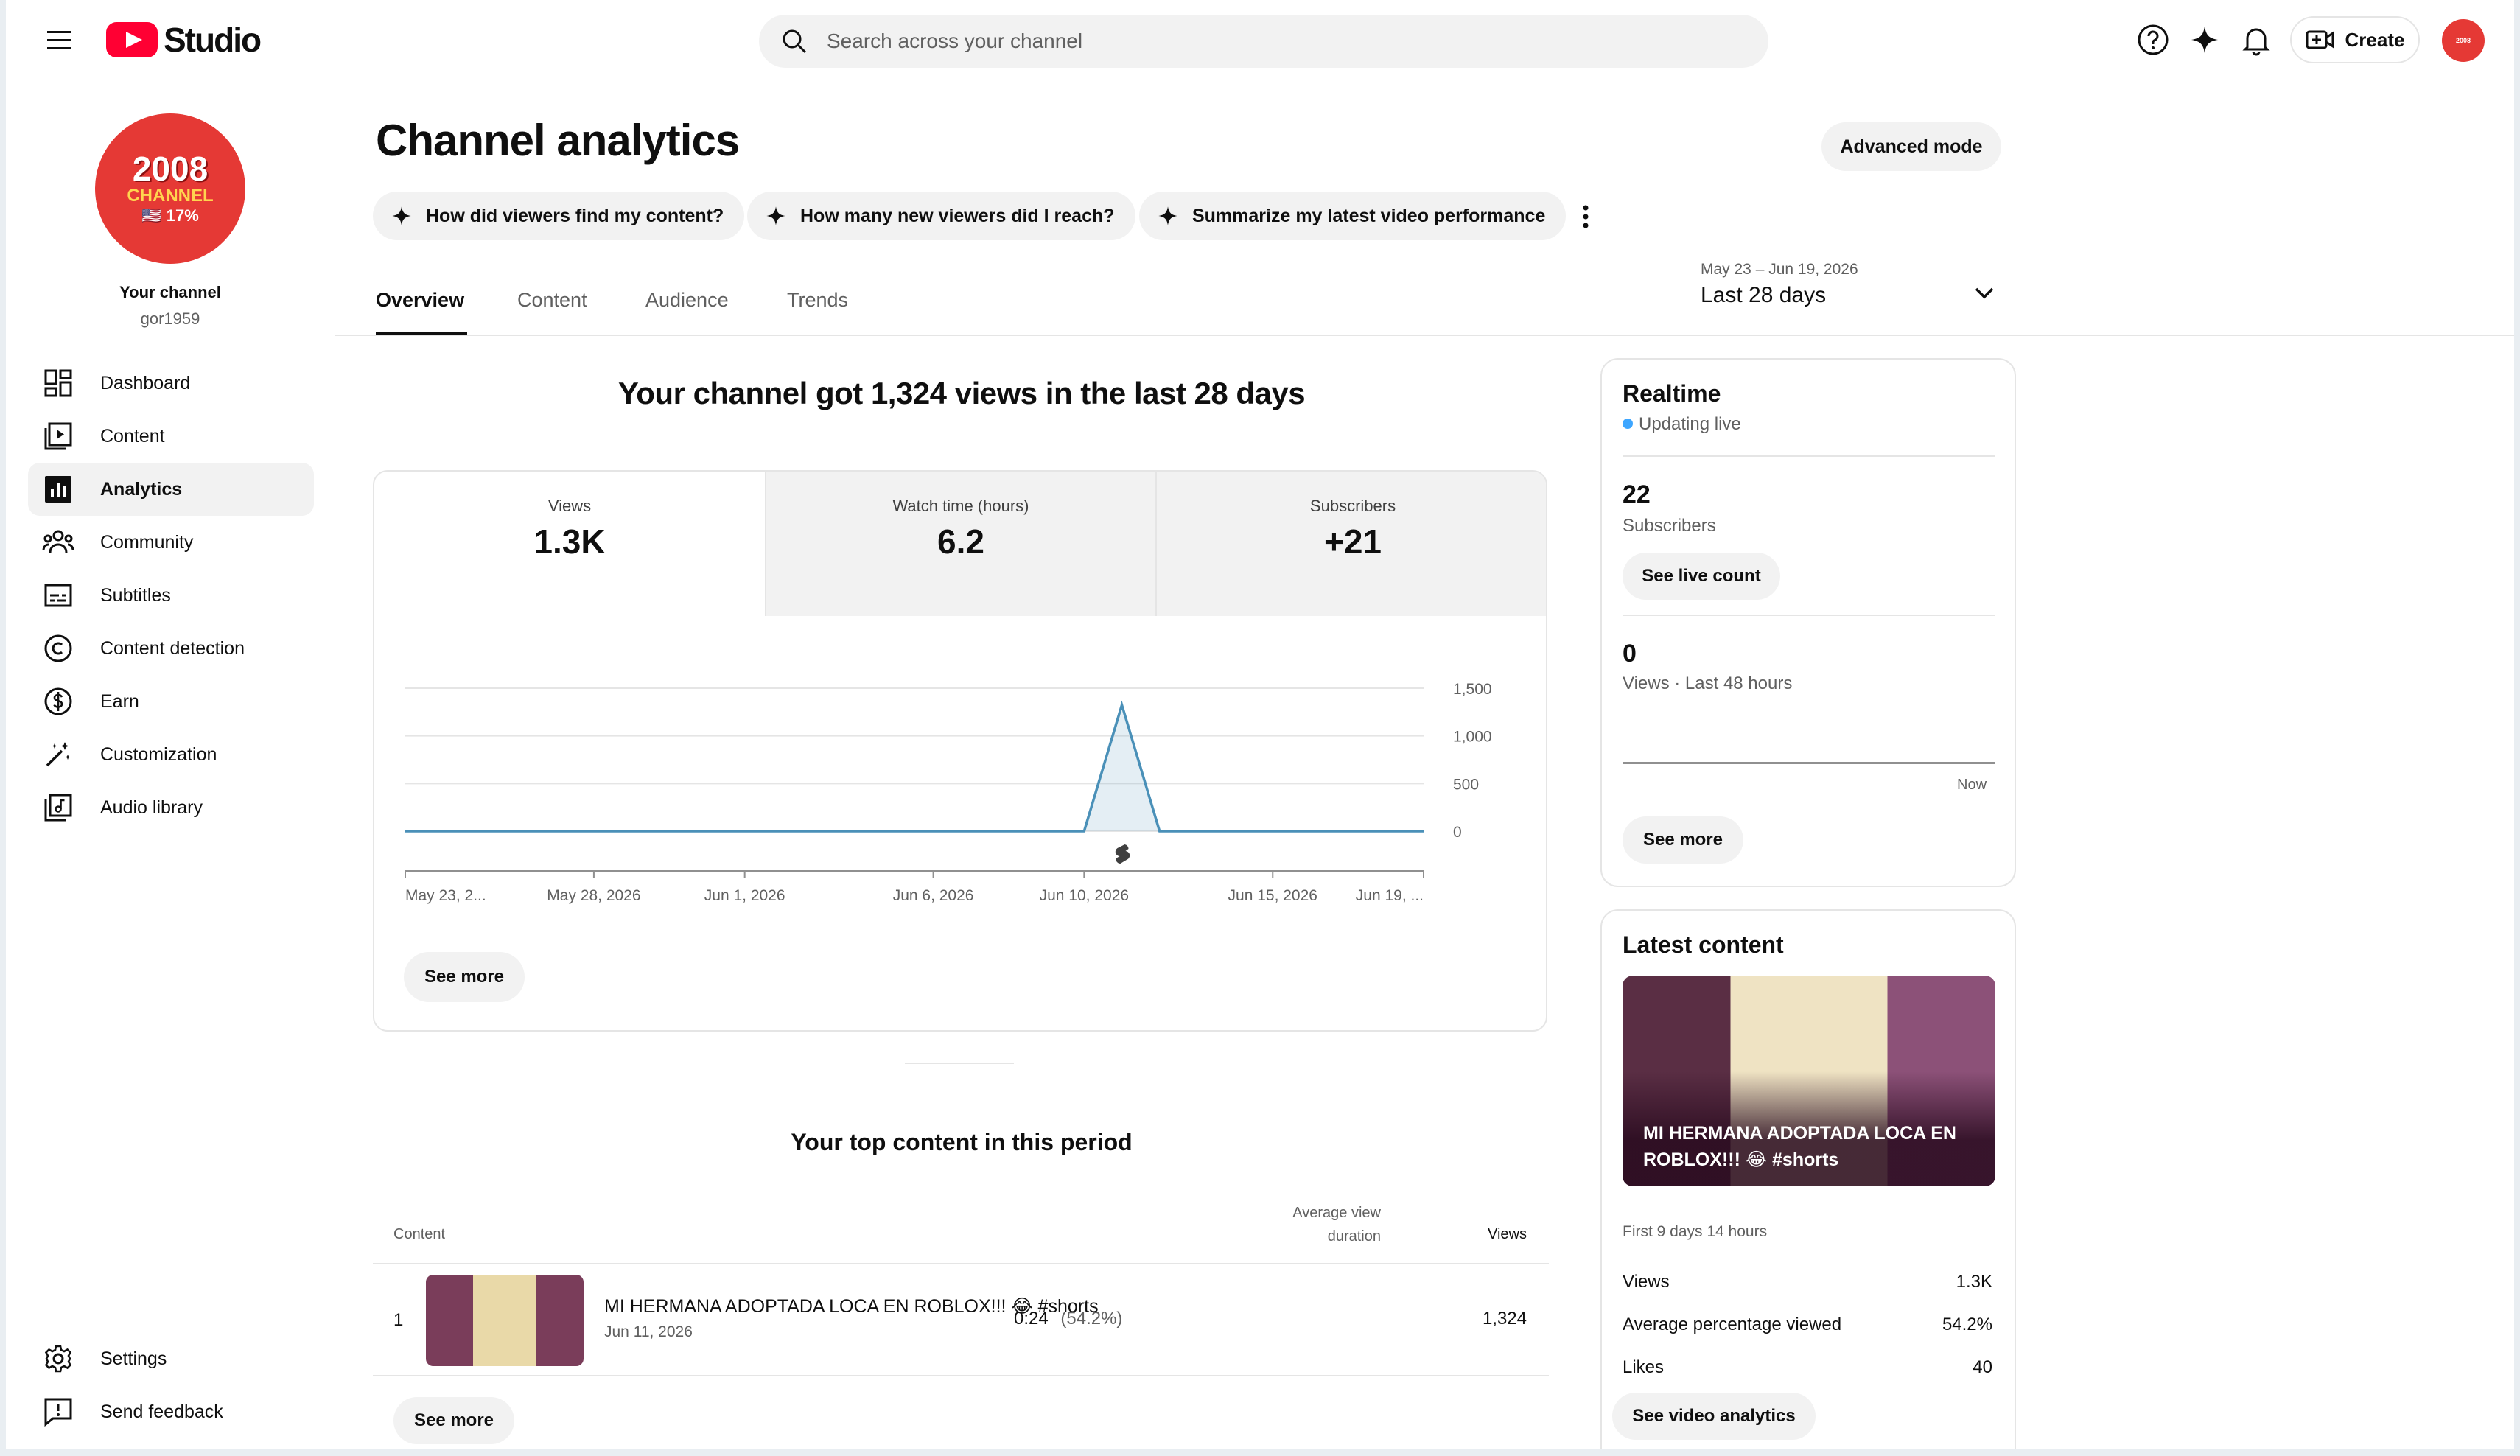 The width and height of the screenshot is (2520, 1456). Describe the element at coordinates (1320, 1224) in the screenshot. I see `col-header-avd: Average view duration` at that location.